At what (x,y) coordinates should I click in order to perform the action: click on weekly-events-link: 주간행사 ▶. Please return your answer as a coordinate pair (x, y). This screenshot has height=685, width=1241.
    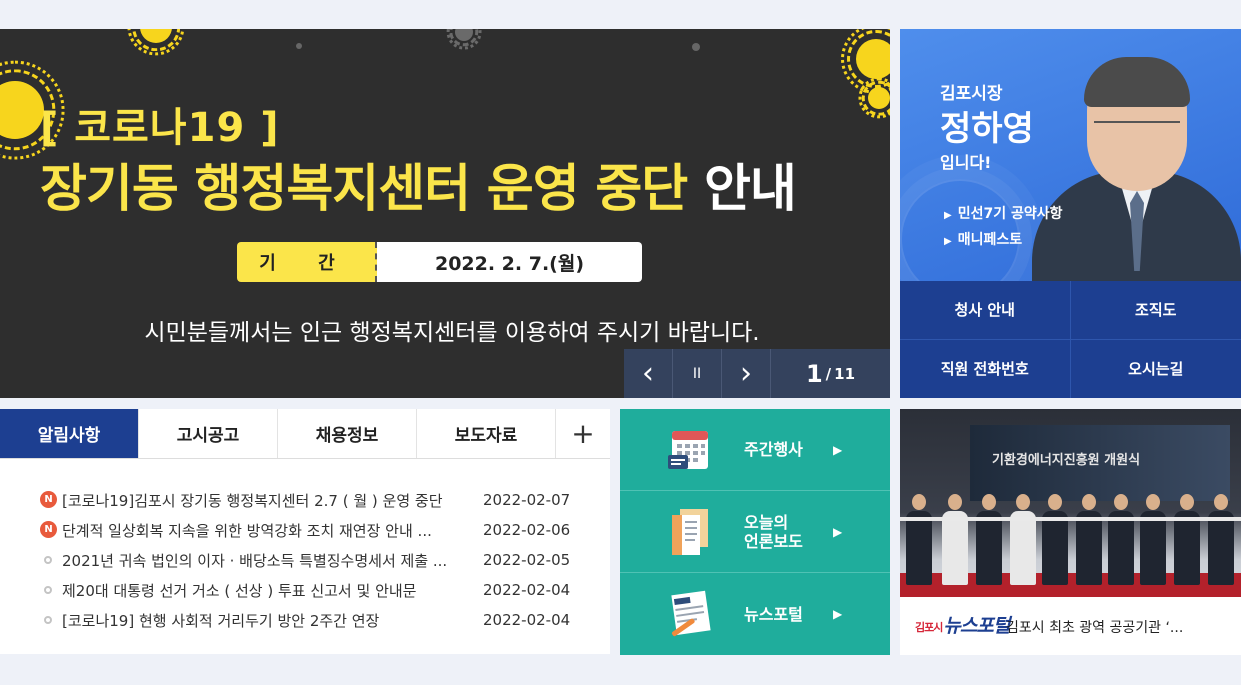
    Looking at the image, I should click on (755, 450).